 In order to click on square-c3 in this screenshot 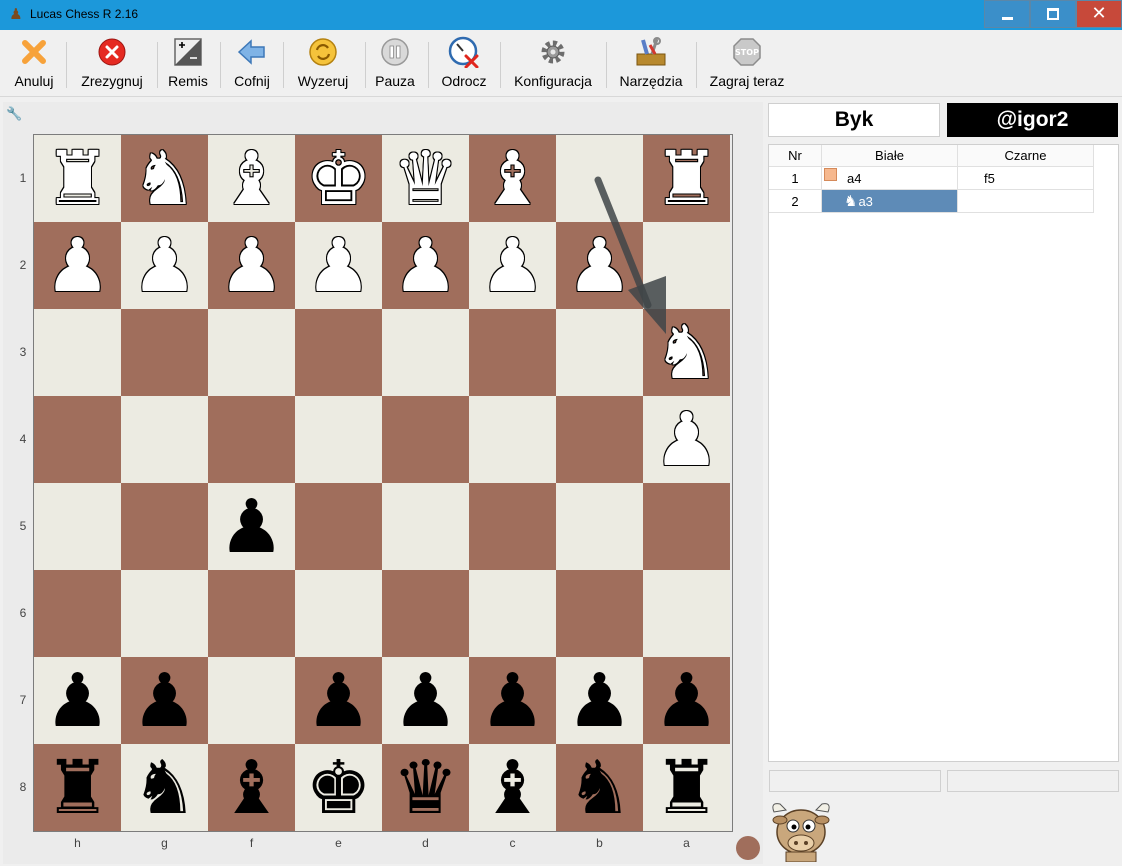, I will do `click(512, 352)`.